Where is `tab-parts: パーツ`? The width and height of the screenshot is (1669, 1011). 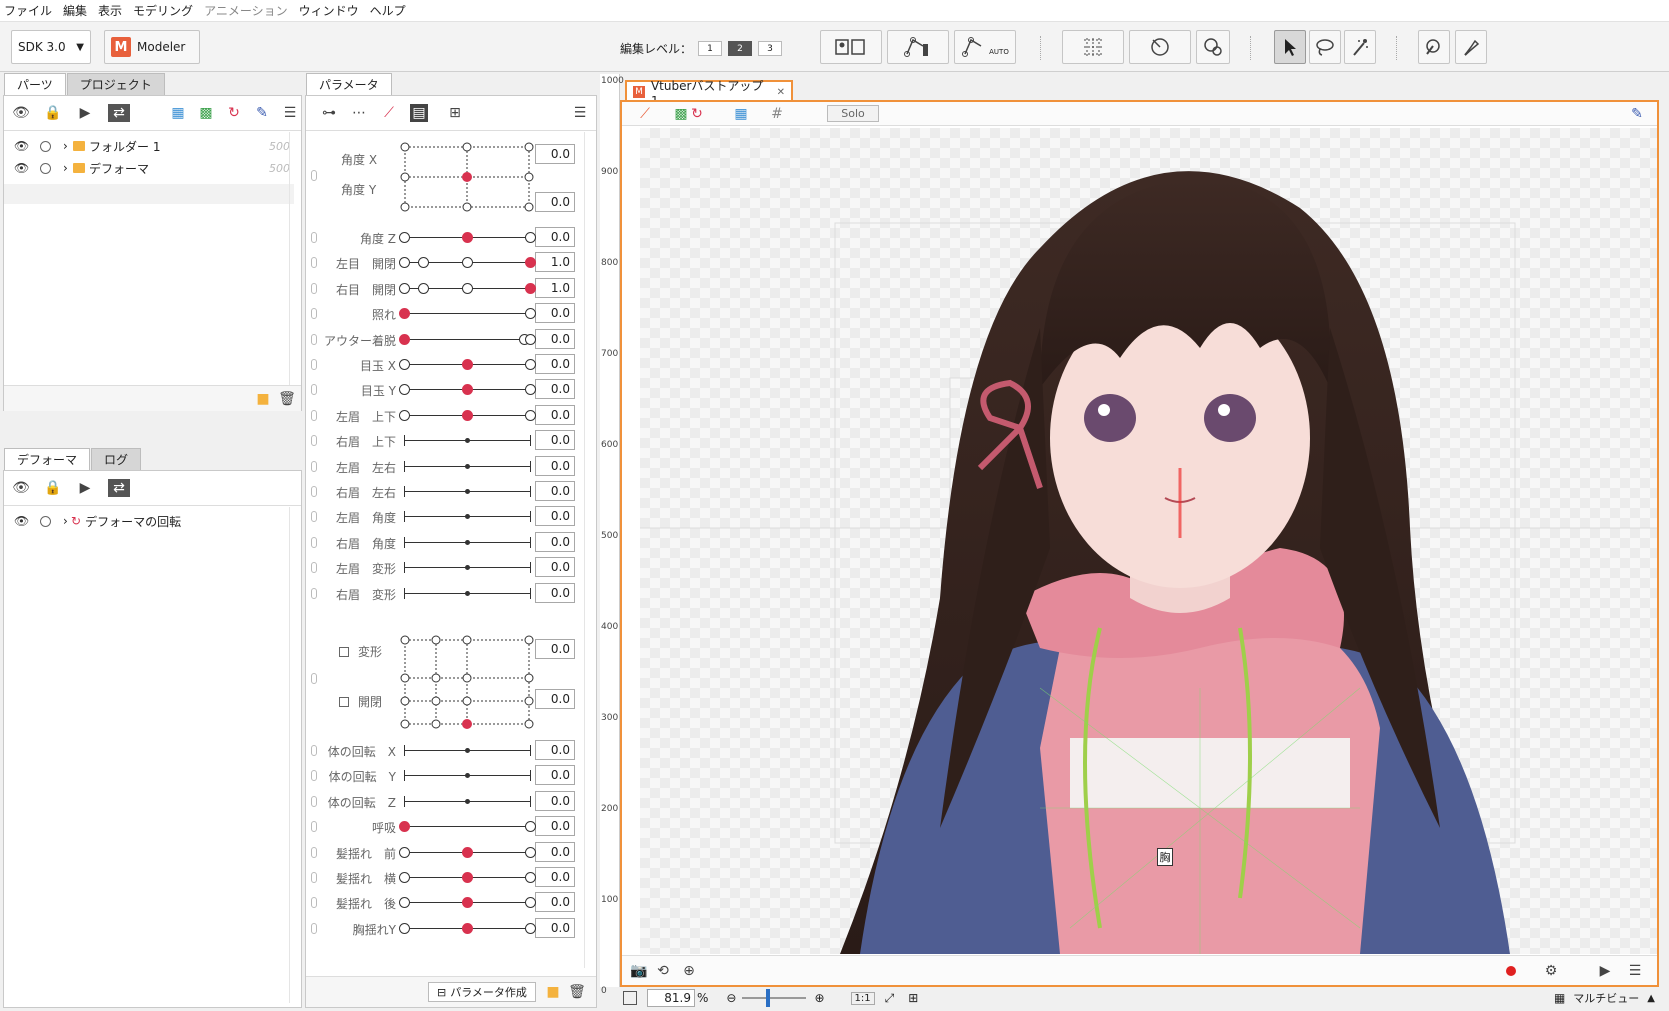
tab-parts: パーツ is located at coordinates (35, 84).